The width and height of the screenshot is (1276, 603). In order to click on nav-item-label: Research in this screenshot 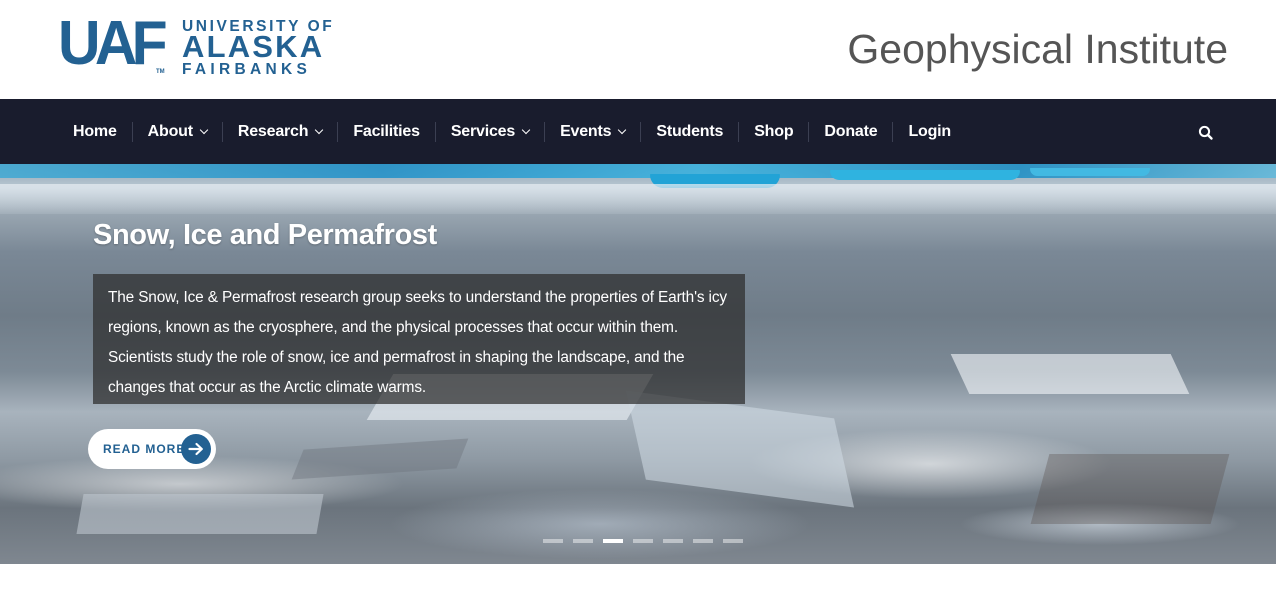, I will do `click(273, 131)`.